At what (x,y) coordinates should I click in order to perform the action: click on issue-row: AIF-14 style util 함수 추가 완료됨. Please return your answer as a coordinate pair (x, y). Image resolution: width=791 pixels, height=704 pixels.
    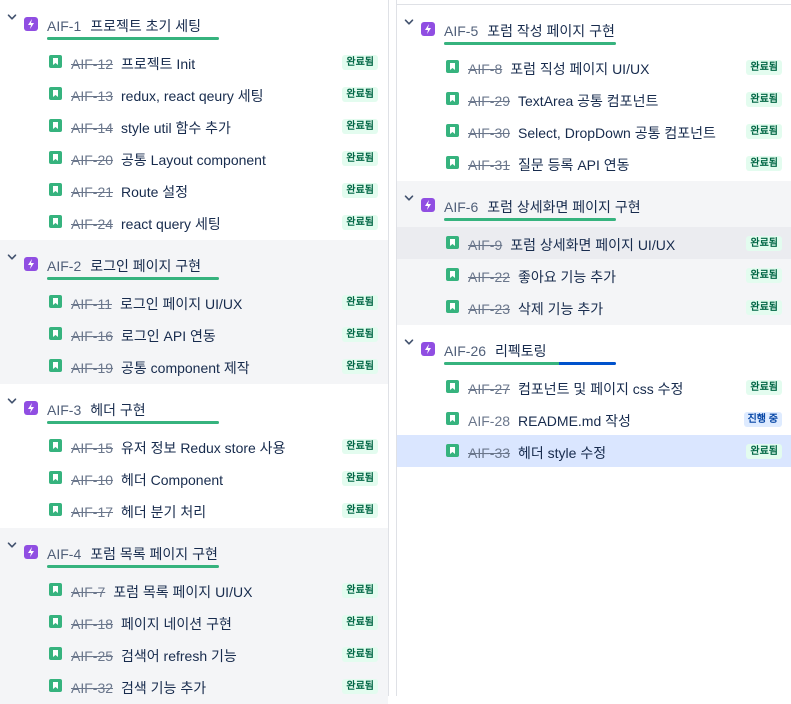
    Looking at the image, I should click on (194, 126).